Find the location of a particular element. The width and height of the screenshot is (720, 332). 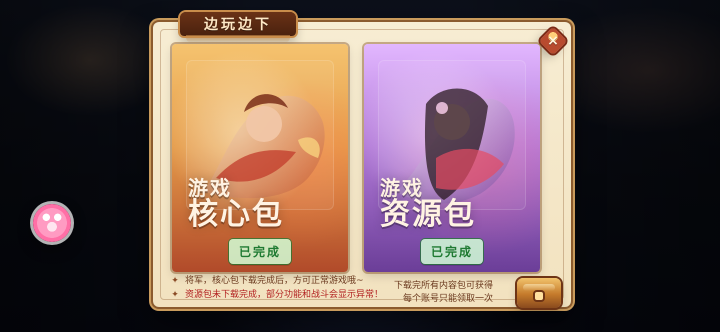

core-pack-title-line2: 核心包 is located at coordinates (236, 214).